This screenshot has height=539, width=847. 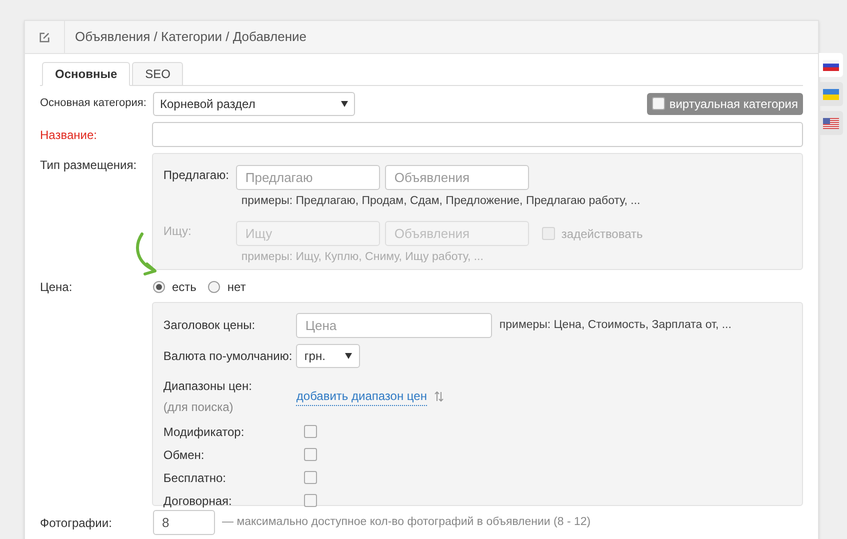 I want to click on field-label: Название:, so click(x=69, y=135).